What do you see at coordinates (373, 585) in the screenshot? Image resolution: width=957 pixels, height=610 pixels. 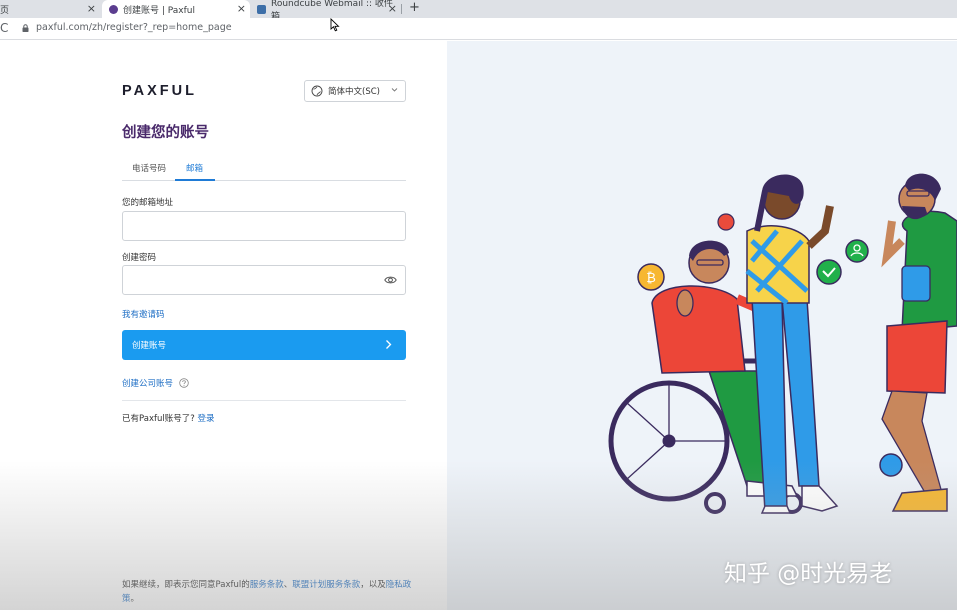 I see `terms-sep: ，以及` at bounding box center [373, 585].